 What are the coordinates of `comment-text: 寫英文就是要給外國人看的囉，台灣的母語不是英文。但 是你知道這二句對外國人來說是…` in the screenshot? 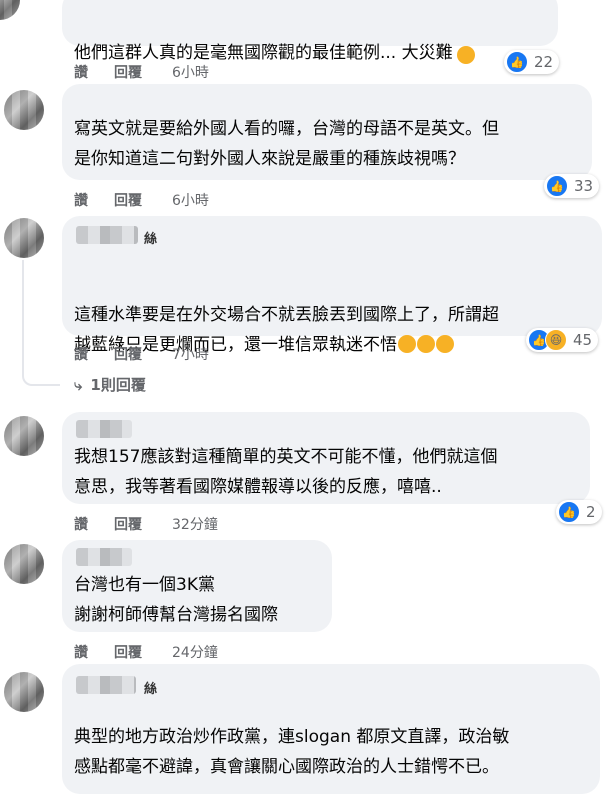 It's located at (286, 144).